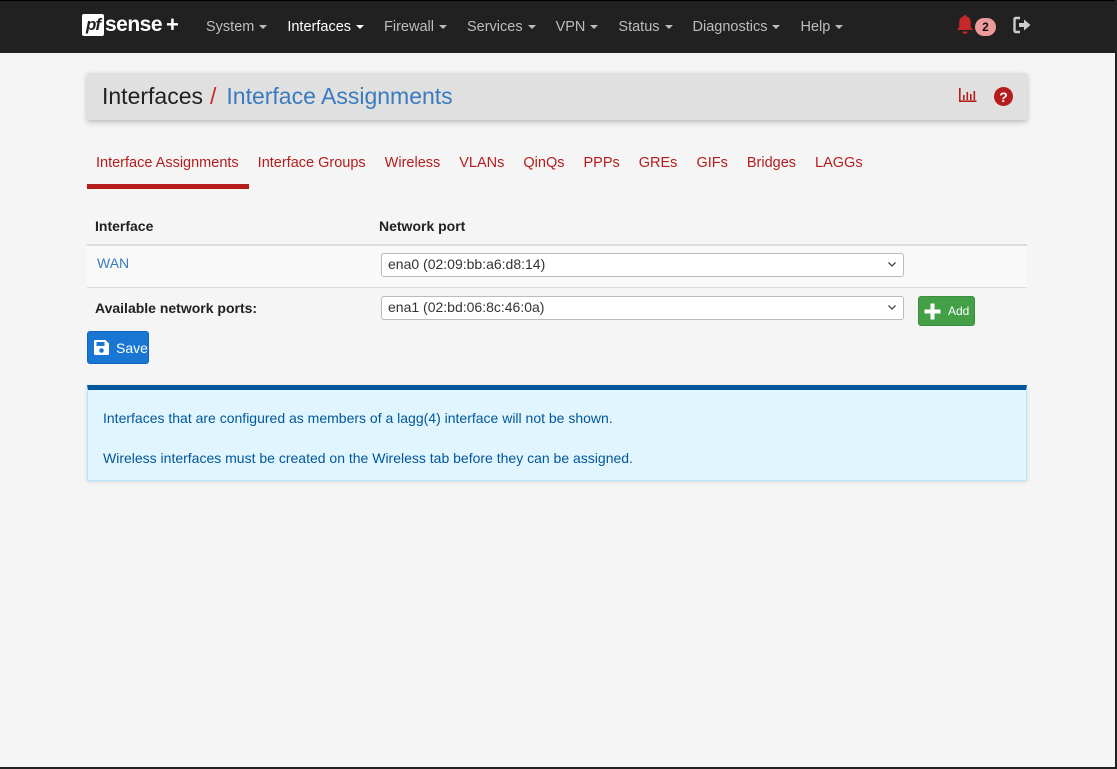 The image size is (1117, 769). I want to click on bar-chart-icon, so click(967, 96).